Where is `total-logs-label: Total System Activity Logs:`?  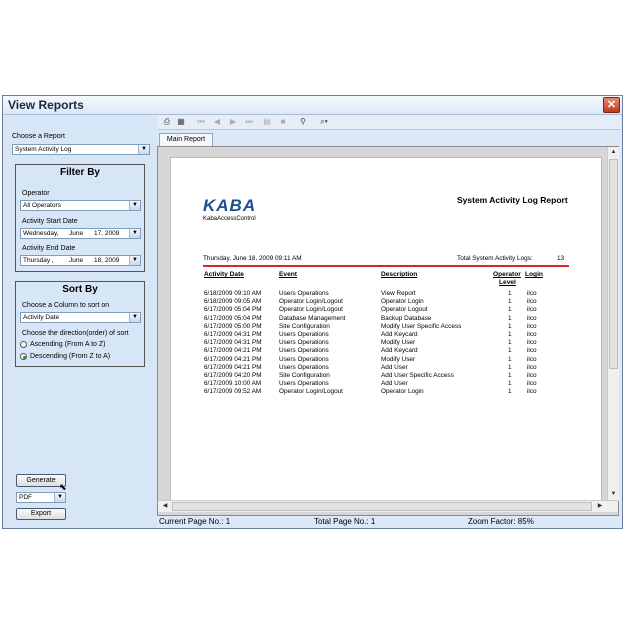 total-logs-label: Total System Activity Logs: is located at coordinates (495, 258).